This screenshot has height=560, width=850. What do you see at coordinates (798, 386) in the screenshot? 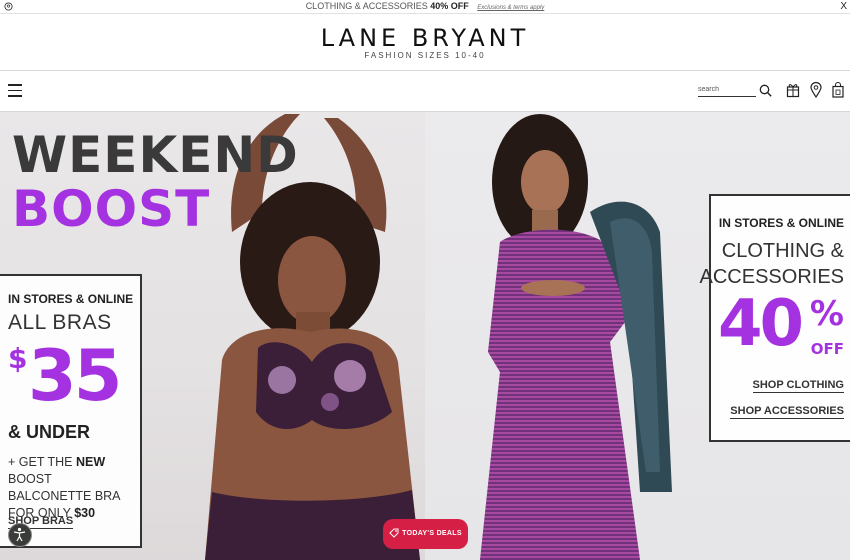
I see `shop-clothing-link: SHOP CLOTHING` at bounding box center [798, 386].